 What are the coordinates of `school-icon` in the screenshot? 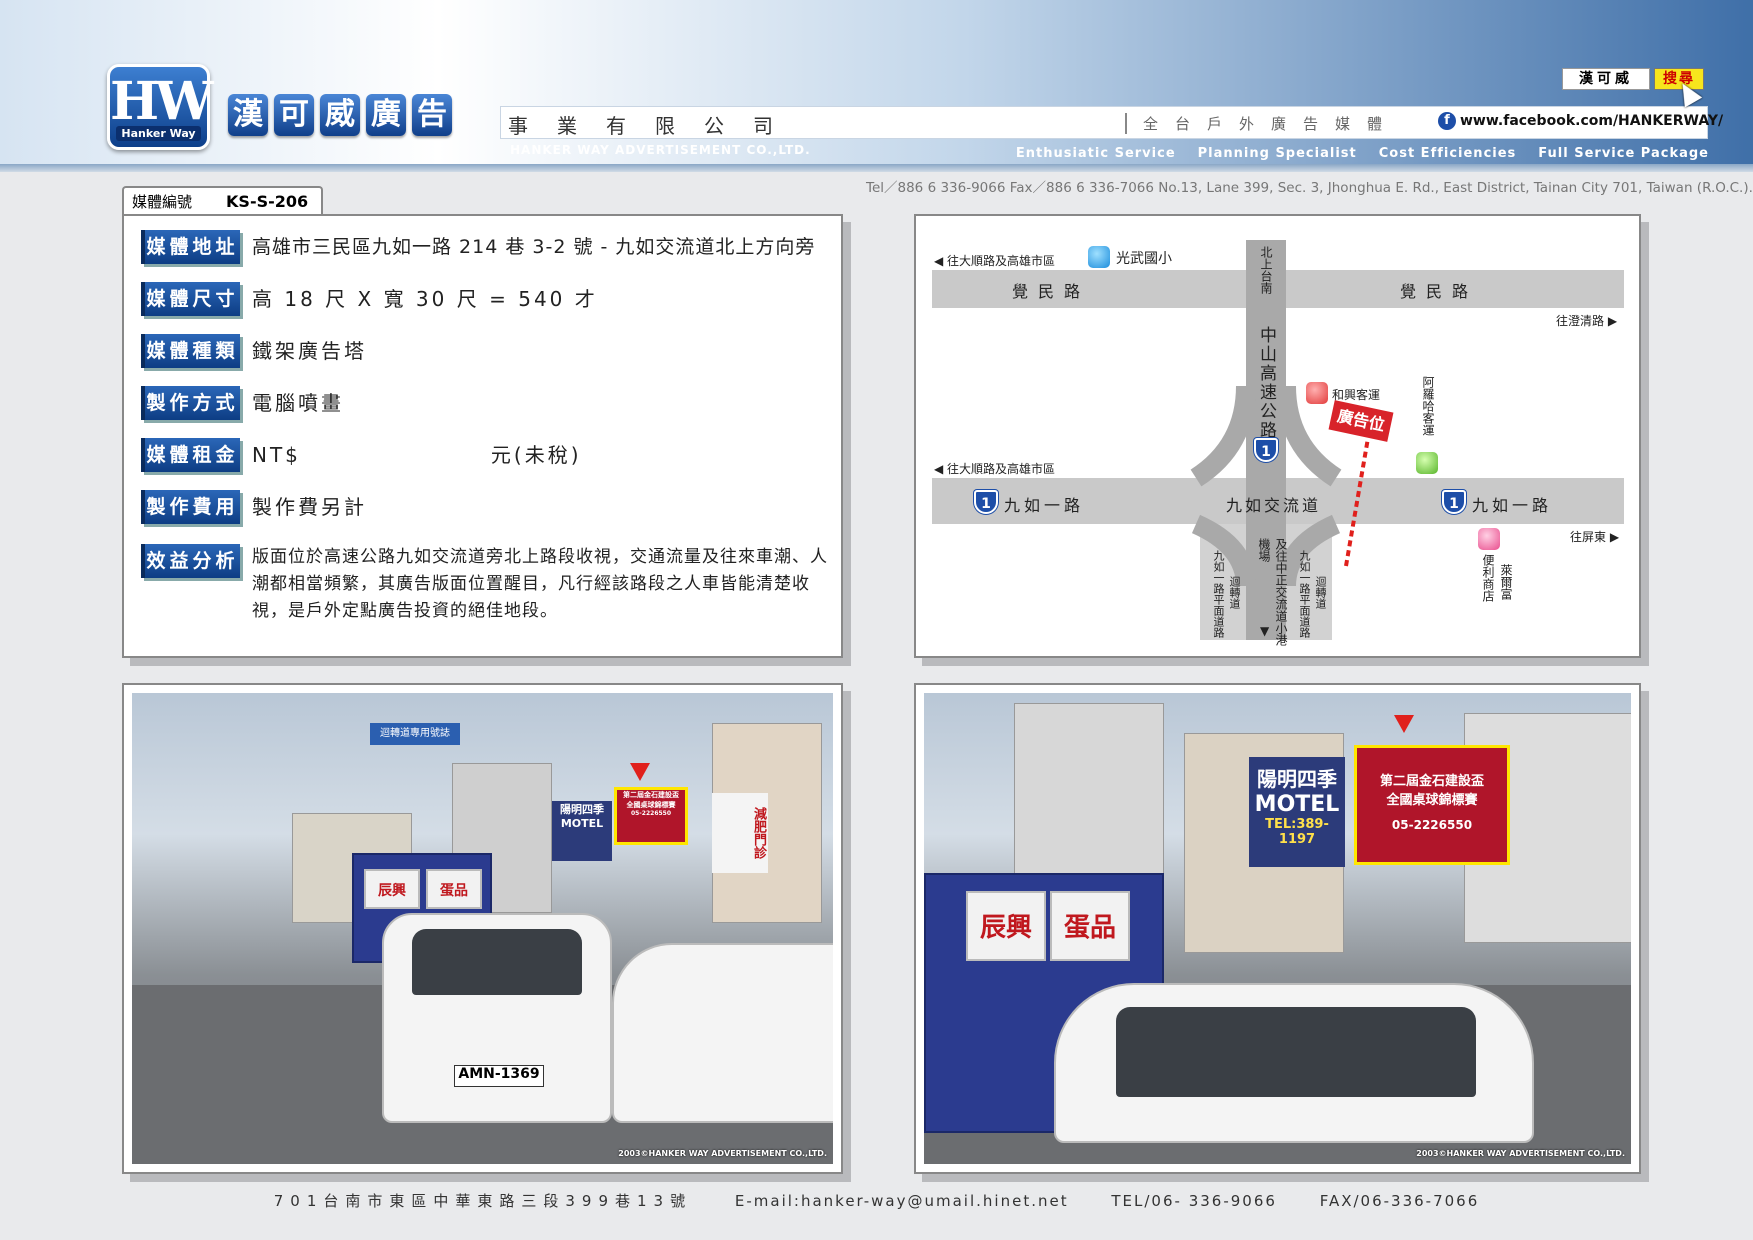 It's located at (1099, 257).